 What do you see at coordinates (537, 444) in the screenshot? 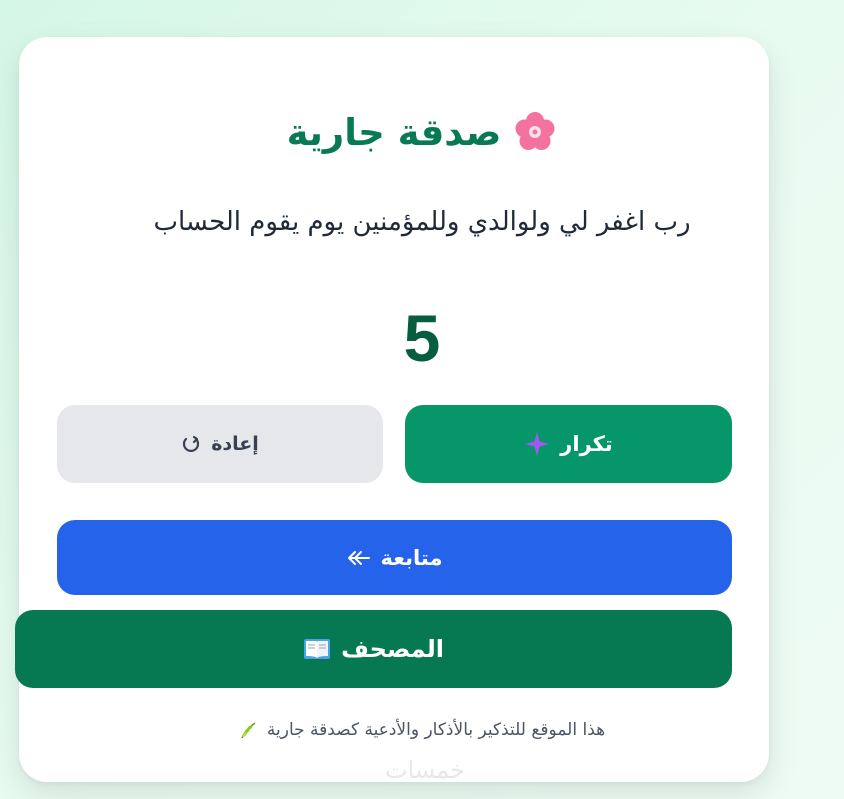
I see `sparkle-icon` at bounding box center [537, 444].